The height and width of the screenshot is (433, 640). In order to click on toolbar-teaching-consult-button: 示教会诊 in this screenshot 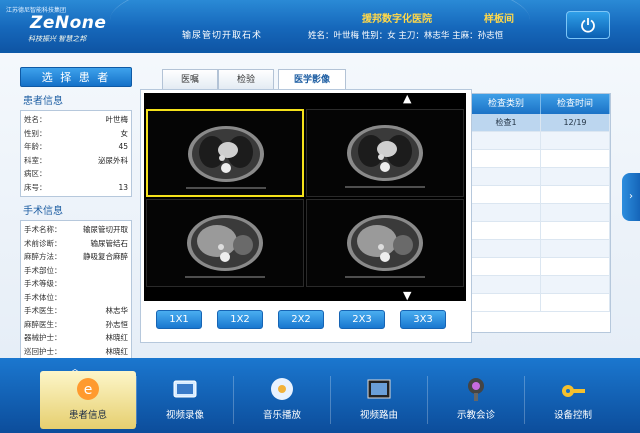, I will do `click(476, 400)`.